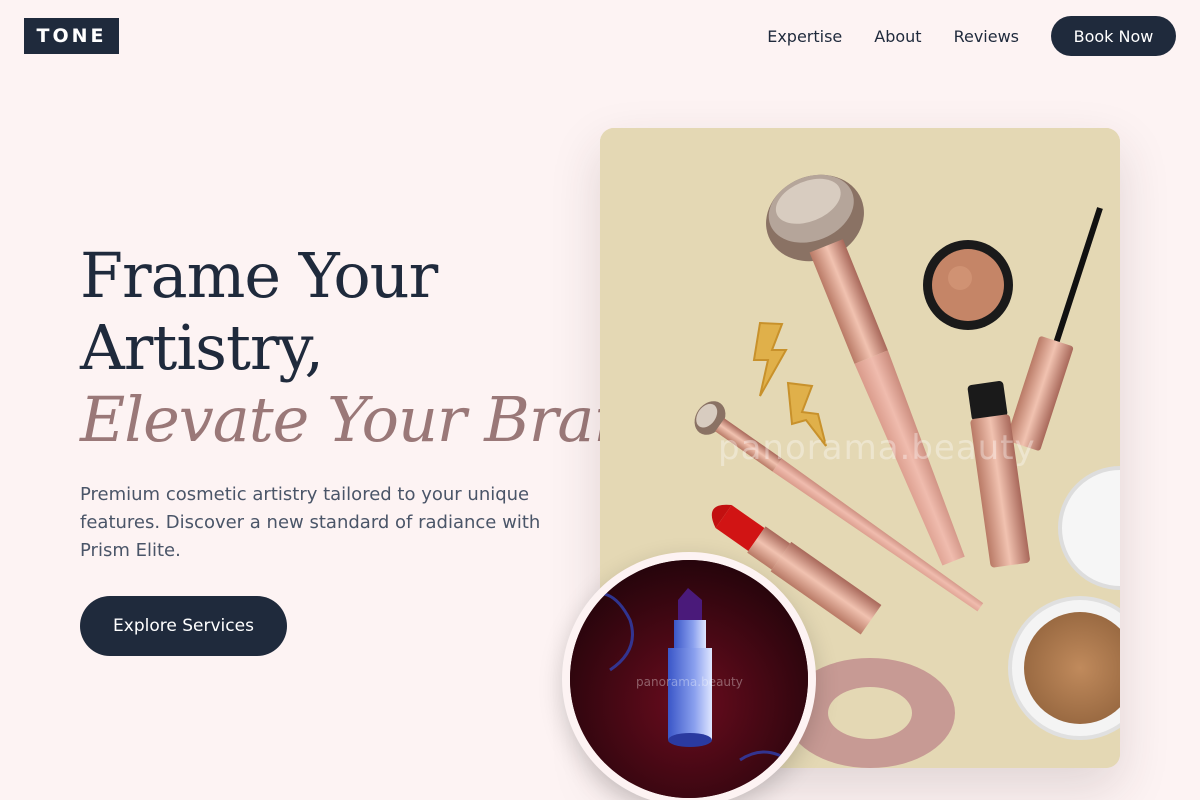  What do you see at coordinates (385, 419) in the screenshot?
I see `headline-accent: Elevate Your Brand.` at bounding box center [385, 419].